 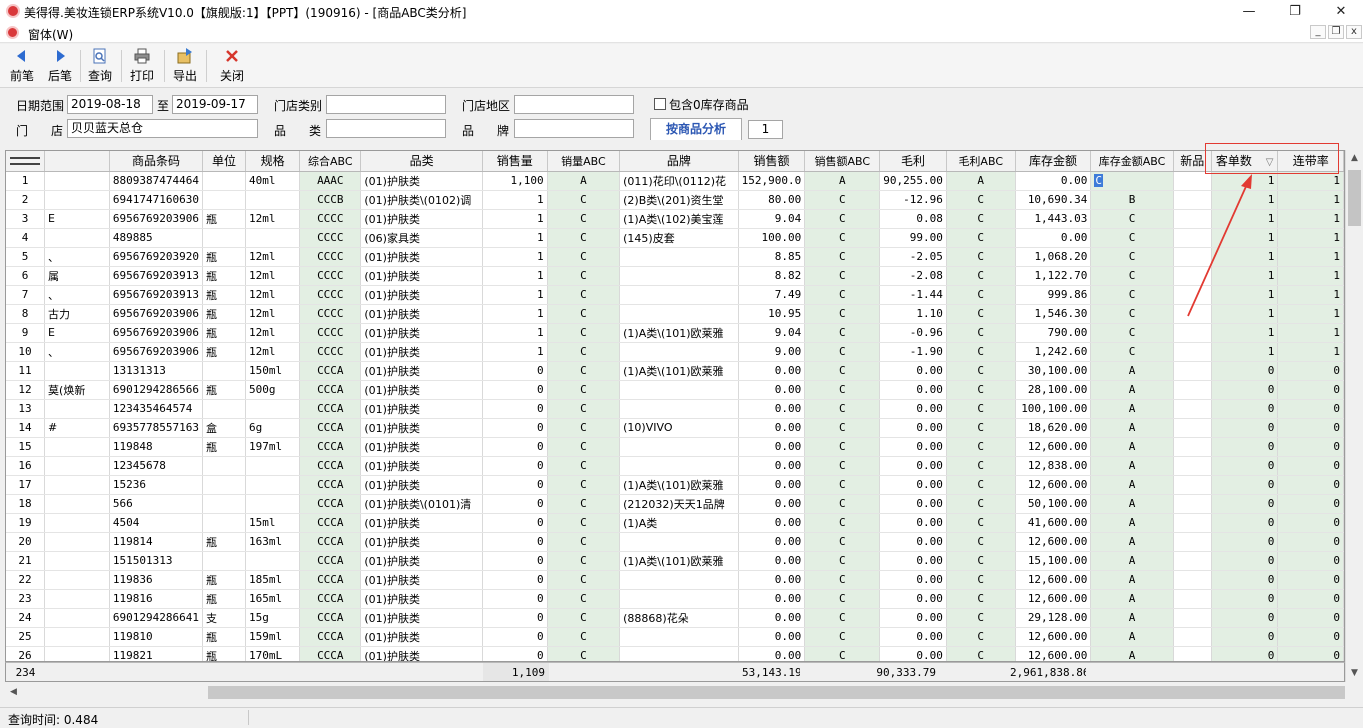 What do you see at coordinates (156, 409) in the screenshot?
I see `cell-barcode: 123435464574` at bounding box center [156, 409].